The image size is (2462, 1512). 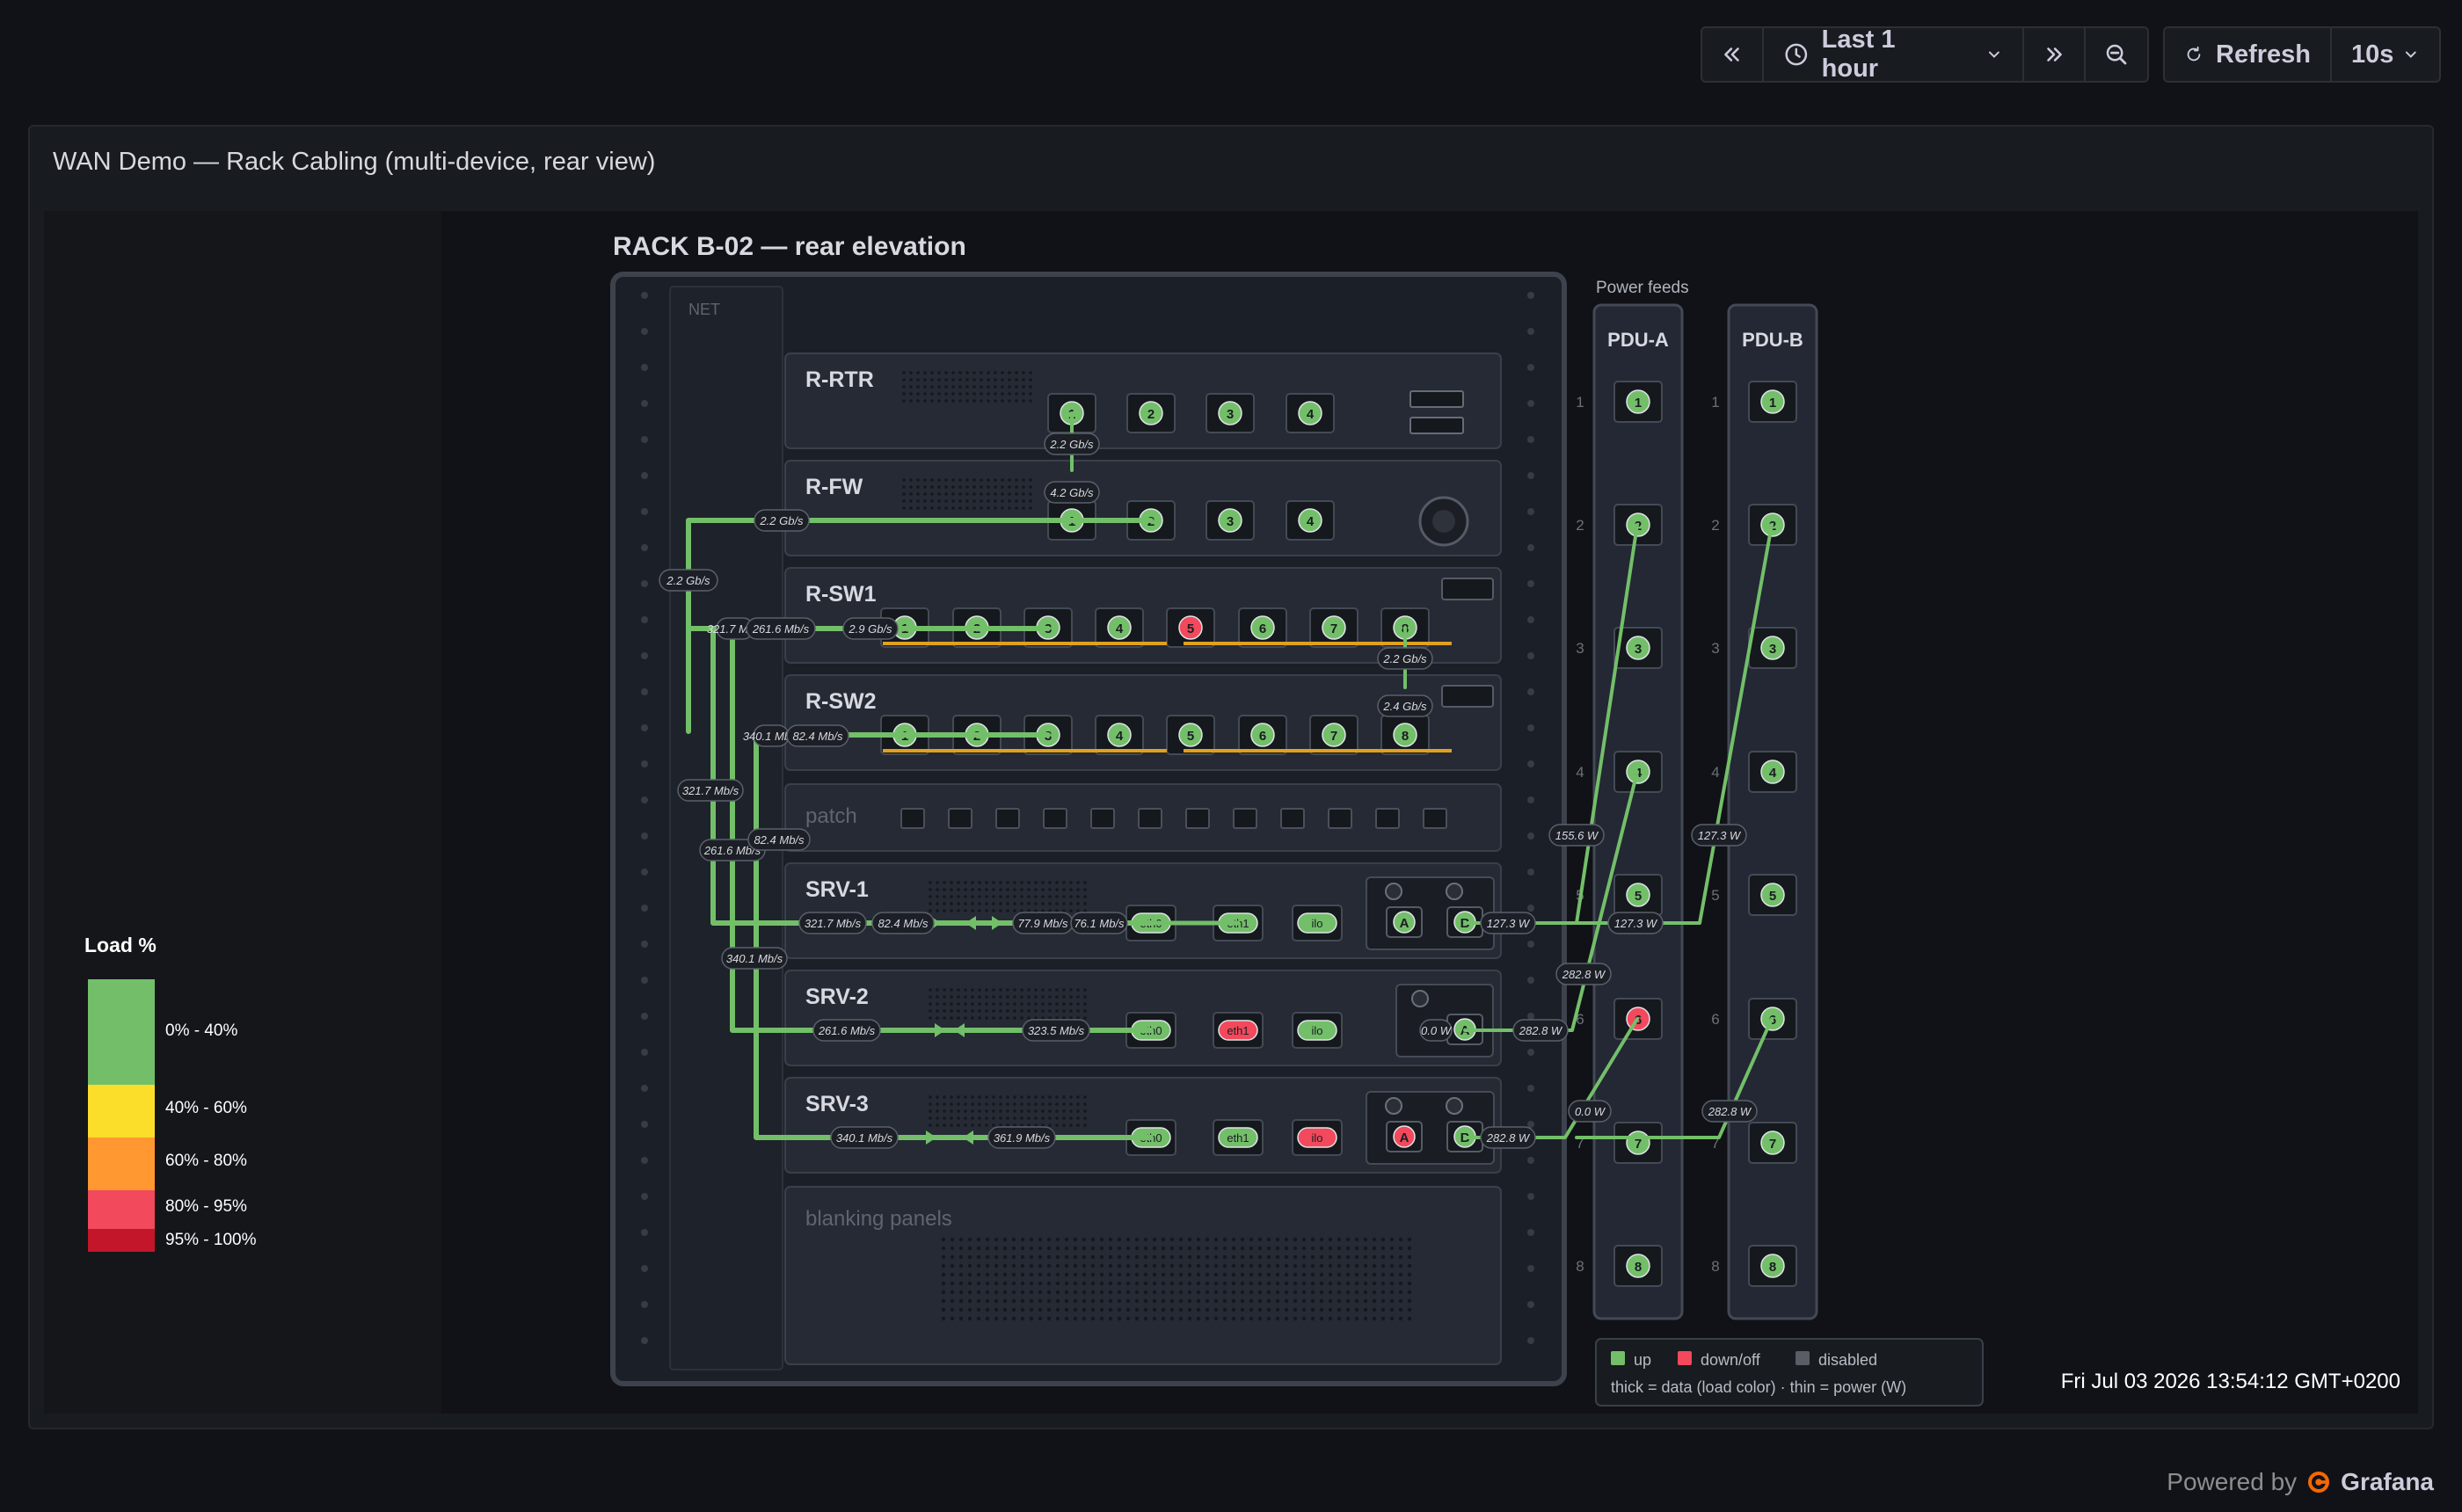 I want to click on refresh-interval-picker: 10s, so click(x=2385, y=55).